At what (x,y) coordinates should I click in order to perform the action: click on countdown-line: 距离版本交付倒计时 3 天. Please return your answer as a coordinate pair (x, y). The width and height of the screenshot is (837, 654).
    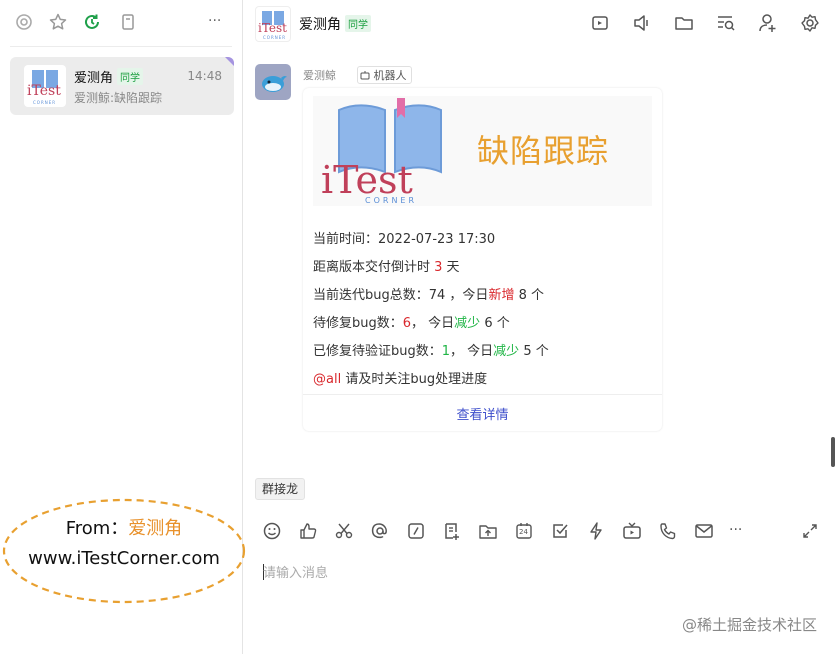
    Looking at the image, I should click on (386, 265).